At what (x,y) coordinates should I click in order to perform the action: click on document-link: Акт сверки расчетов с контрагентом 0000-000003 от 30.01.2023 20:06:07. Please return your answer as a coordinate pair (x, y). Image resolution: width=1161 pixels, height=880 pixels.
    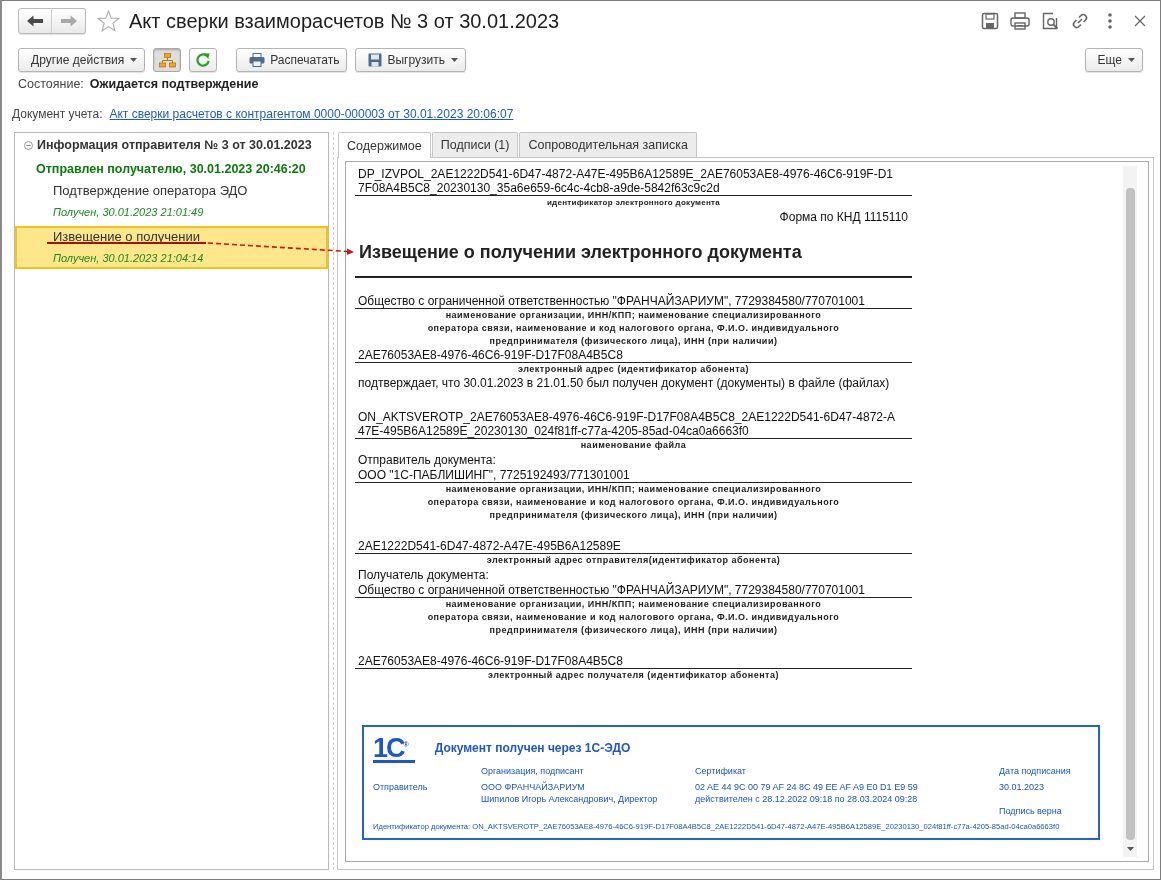
    Looking at the image, I should click on (311, 114).